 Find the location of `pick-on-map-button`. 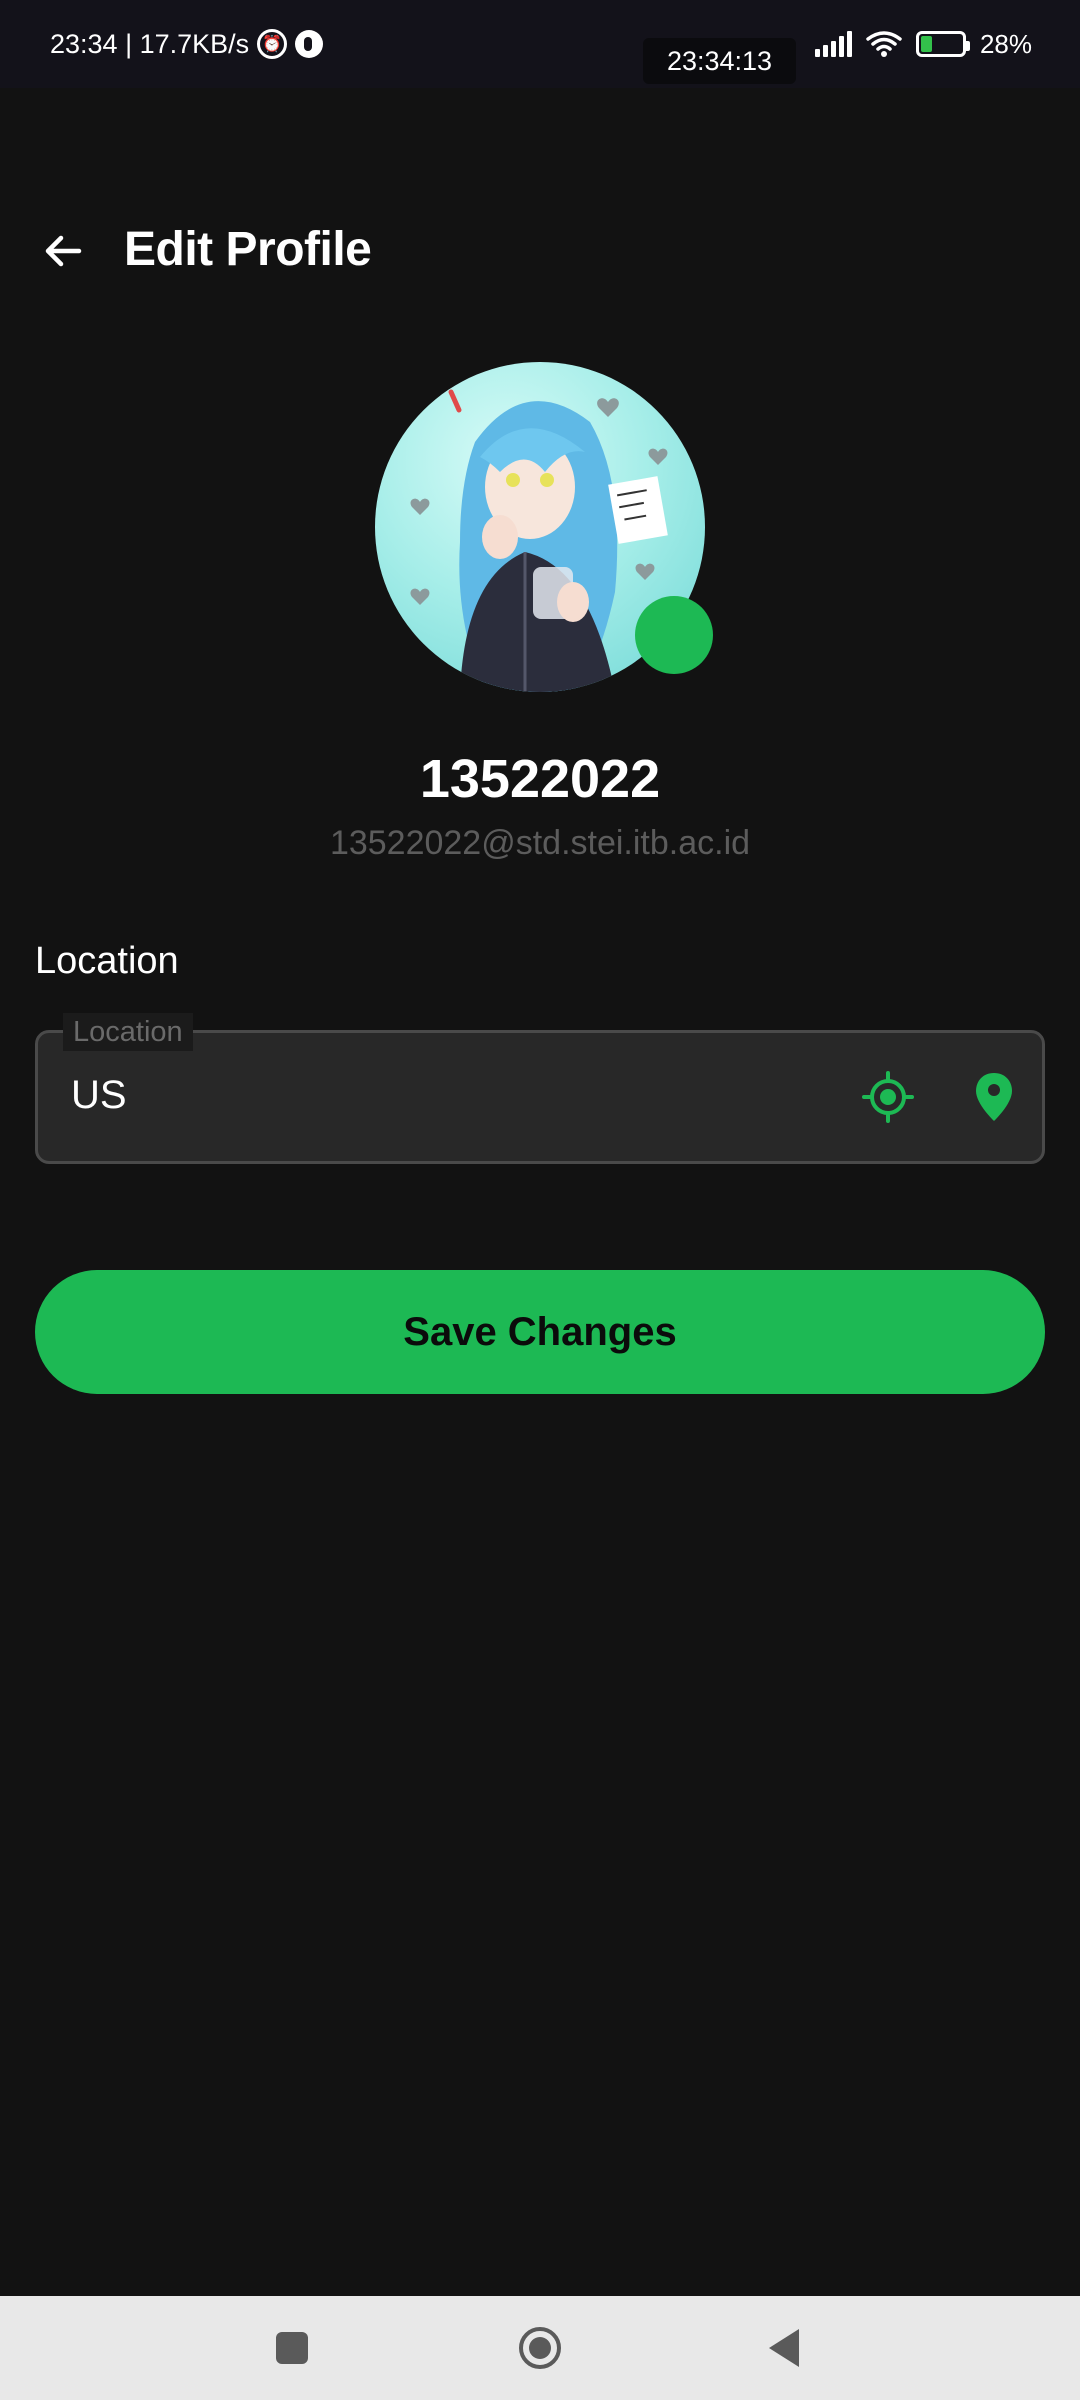

pick-on-map-button is located at coordinates (994, 1097).